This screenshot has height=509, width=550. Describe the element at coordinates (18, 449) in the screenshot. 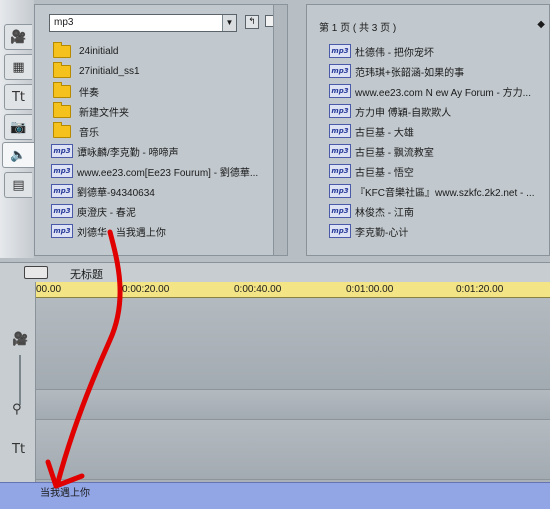

I see `title-track-icon: Tt` at that location.